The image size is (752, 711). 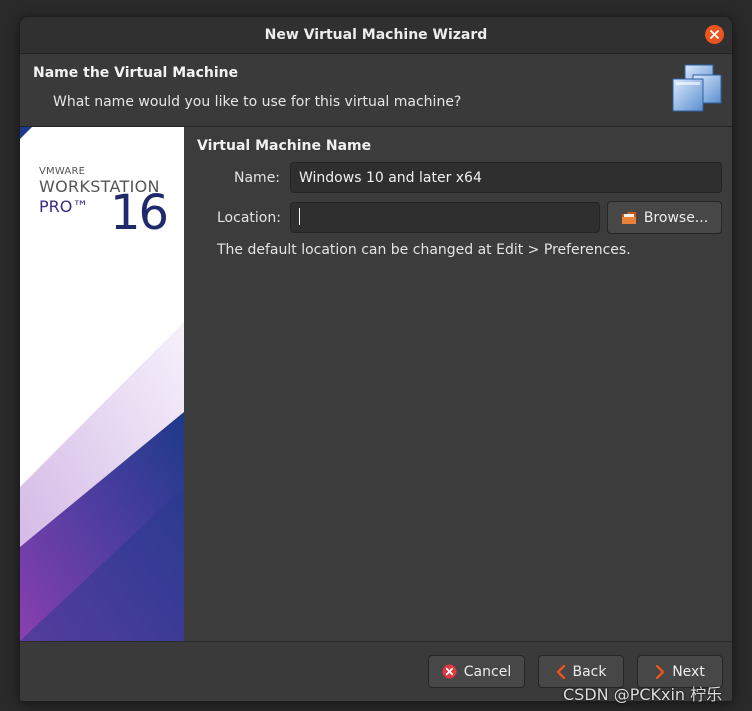 What do you see at coordinates (62, 171) in the screenshot?
I see `brand-vendor: VMWARE` at bounding box center [62, 171].